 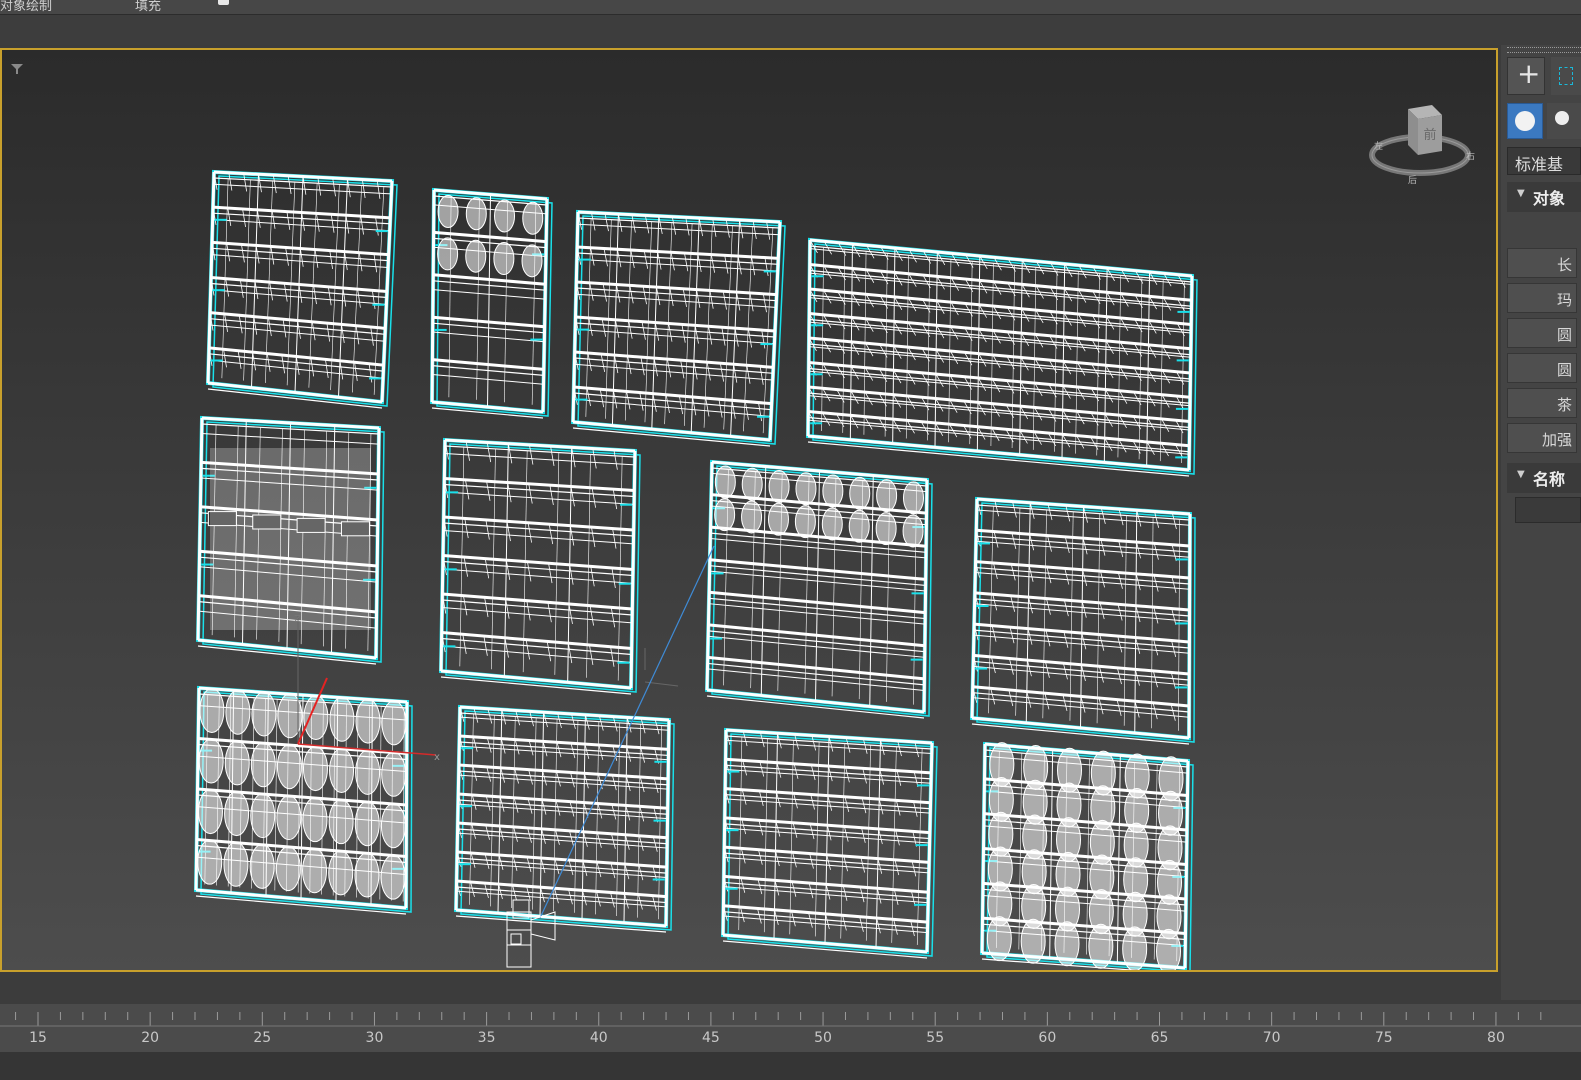 I want to click on panel-grip, so click(x=1544, y=50).